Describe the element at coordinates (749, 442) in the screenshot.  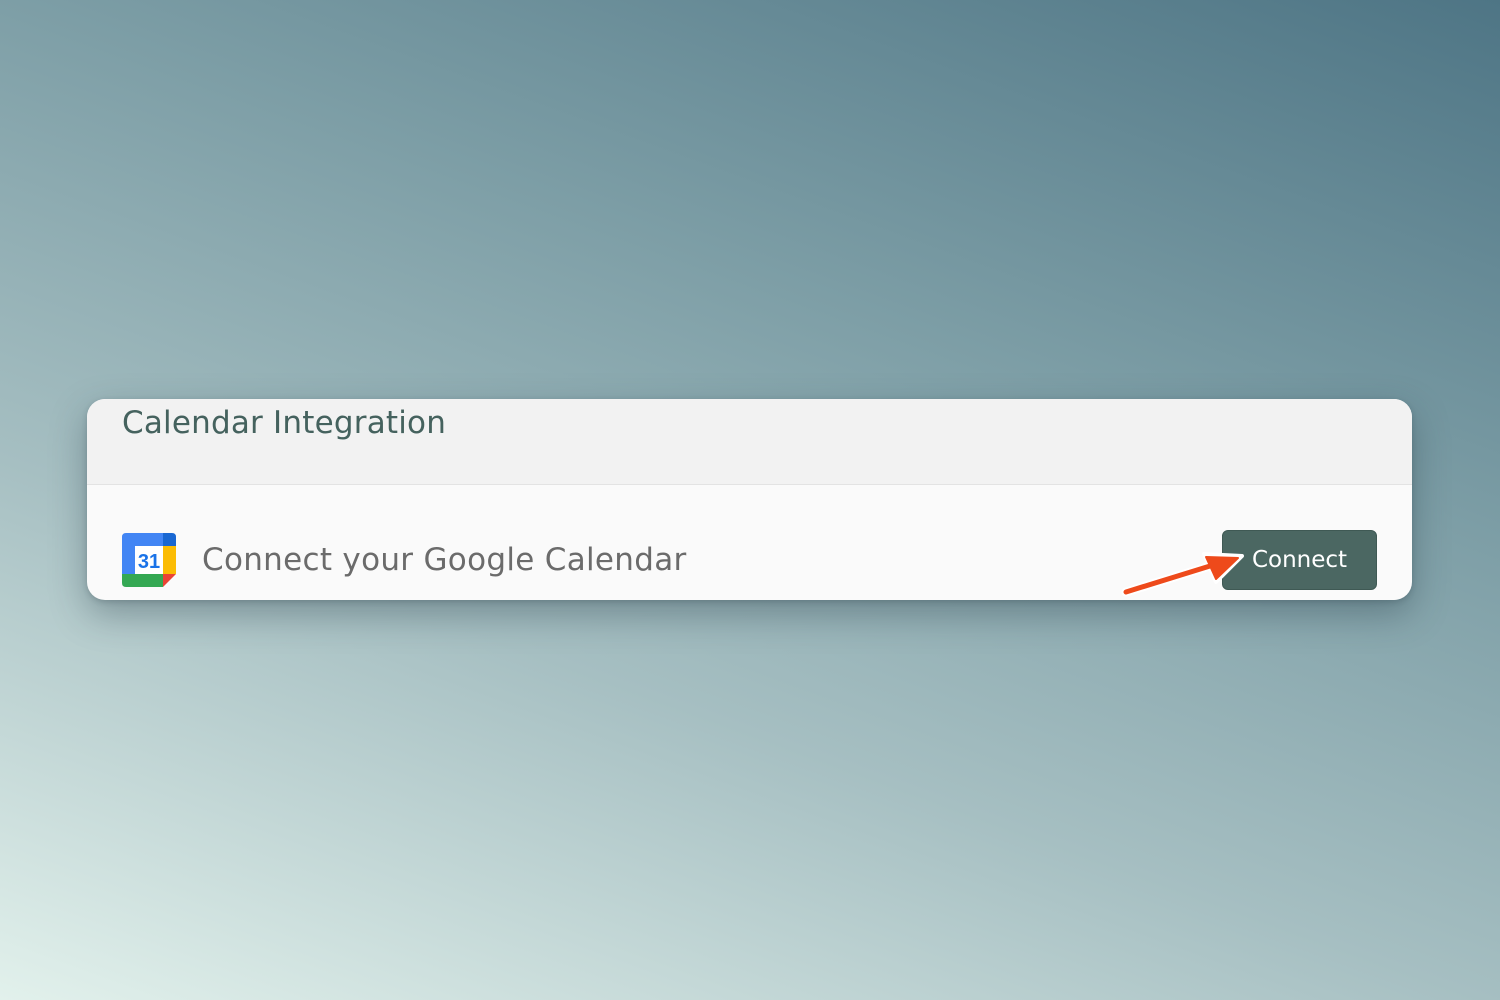
I see `card-header: Calendar Integration` at that location.